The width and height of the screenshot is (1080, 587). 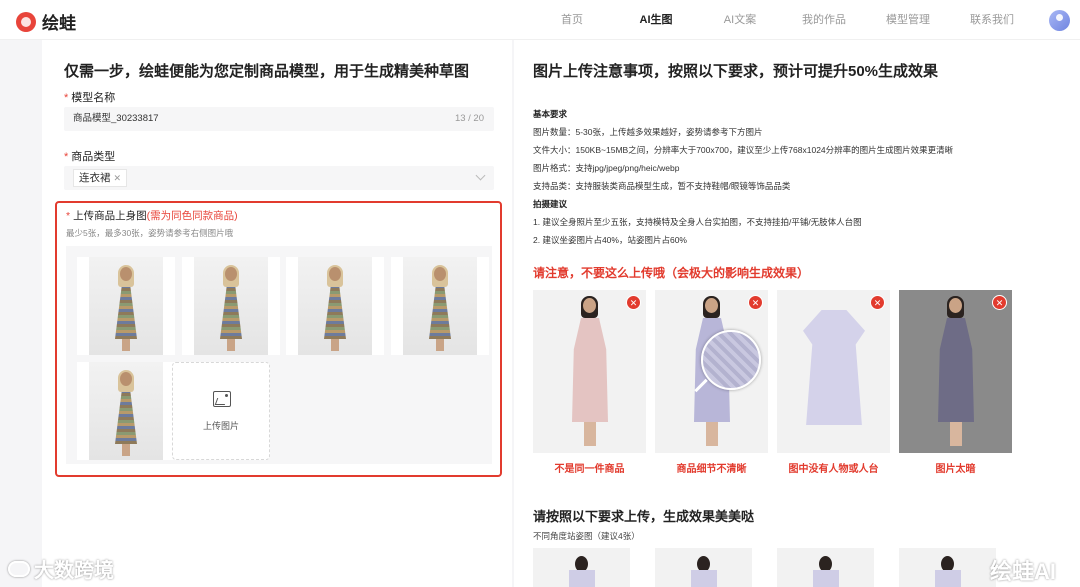 What do you see at coordinates (656, 20) in the screenshot?
I see `nav-ai-image: AI生图` at bounding box center [656, 20].